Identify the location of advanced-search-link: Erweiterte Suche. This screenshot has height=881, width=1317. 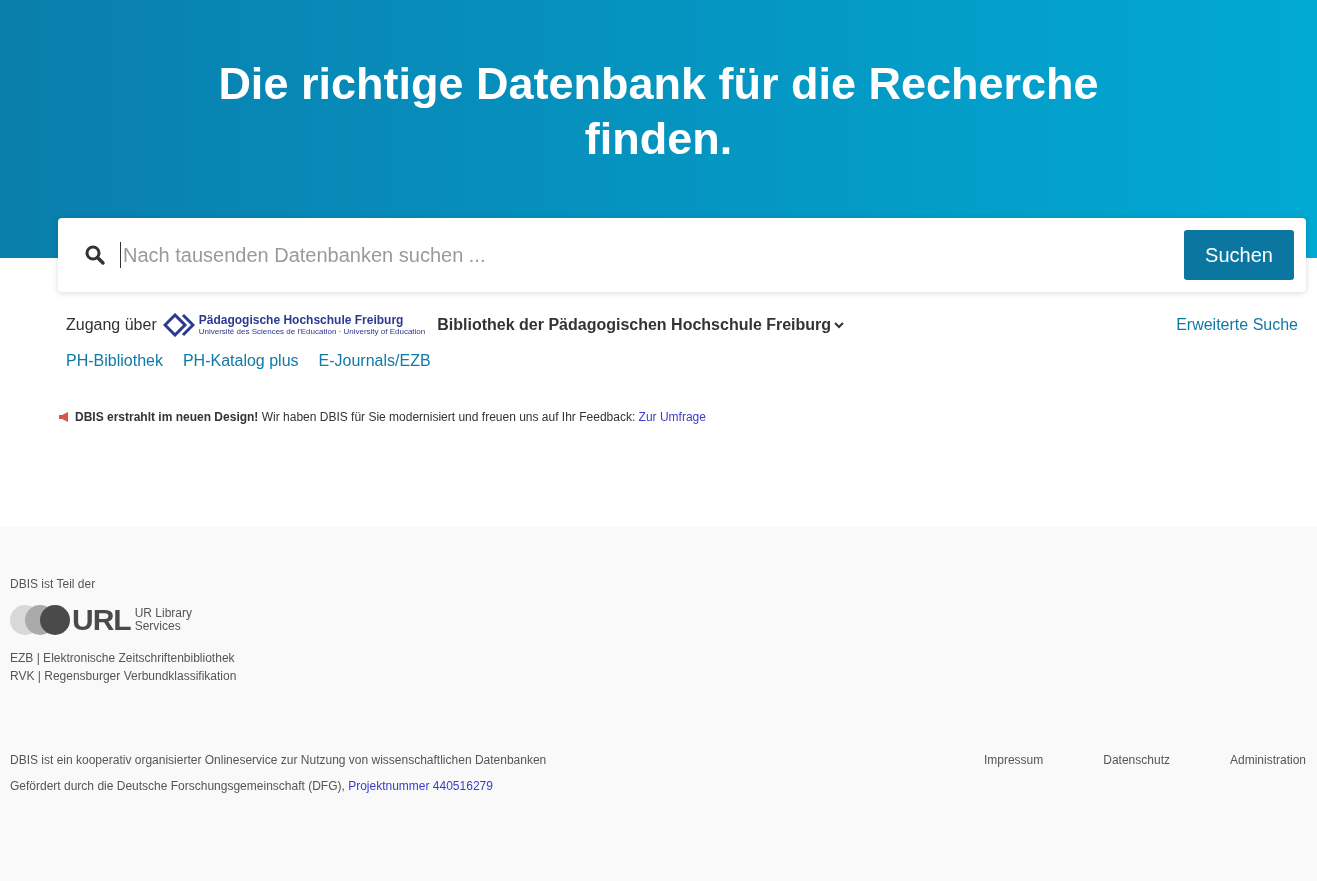
(1237, 325).